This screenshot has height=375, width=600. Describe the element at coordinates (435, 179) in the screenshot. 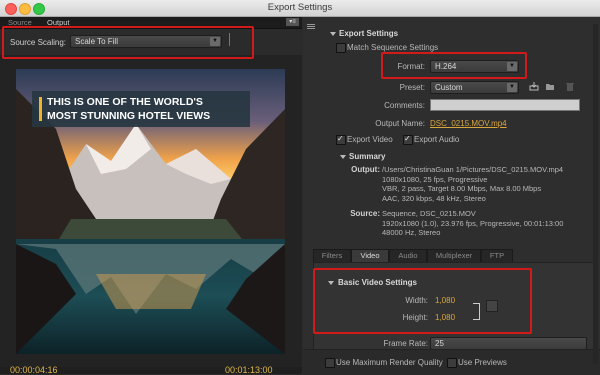

I see `summary-output-line: 1080x1080, 25 fps, Progressive` at that location.